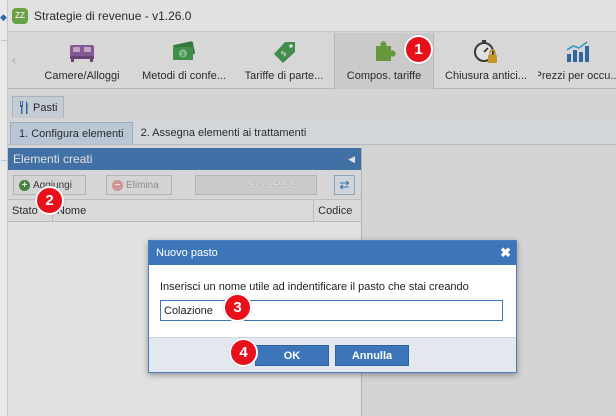  What do you see at coordinates (187, 253) in the screenshot?
I see `dialog-title: Nuovo pasto` at bounding box center [187, 253].